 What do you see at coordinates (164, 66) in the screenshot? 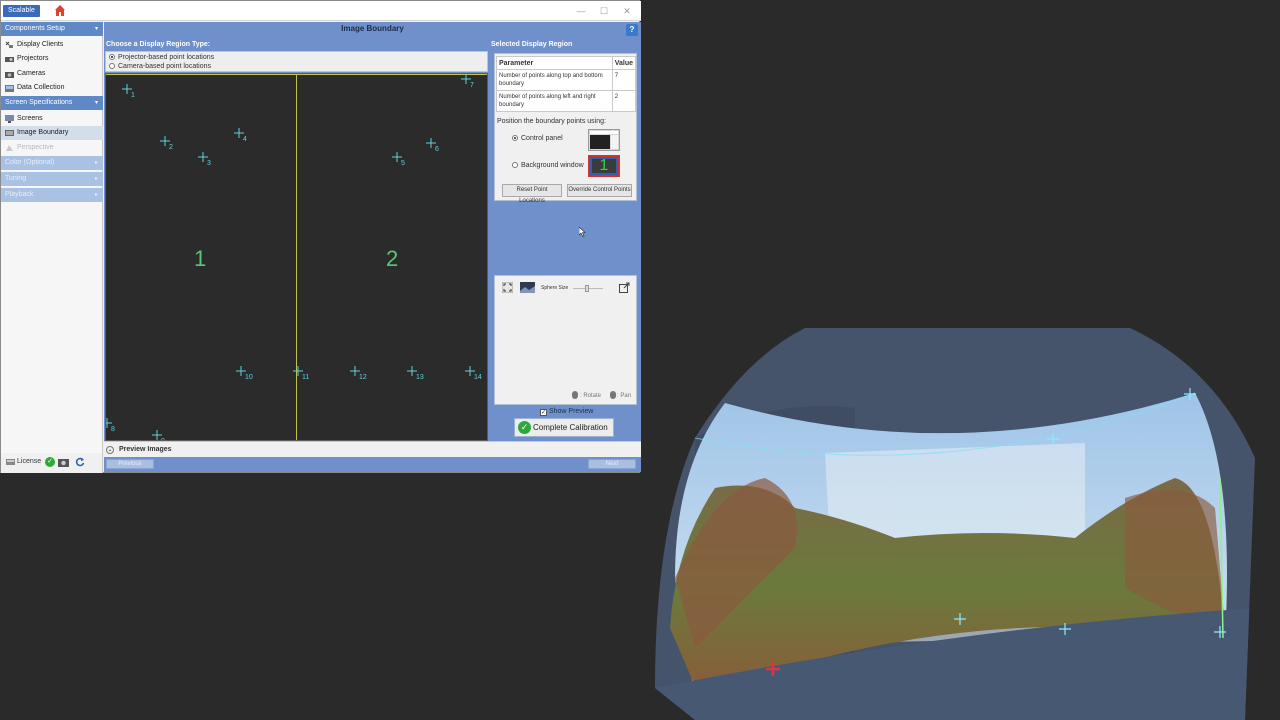
I see `radio-label: Camera-based point locations` at bounding box center [164, 66].